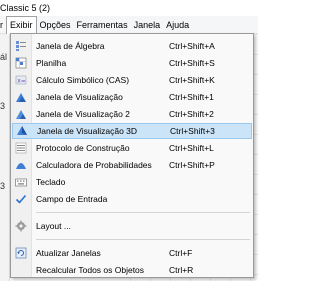  Describe the element at coordinates (70, 46) in the screenshot. I see `menu-item-label: Janela de Álgebra` at that location.